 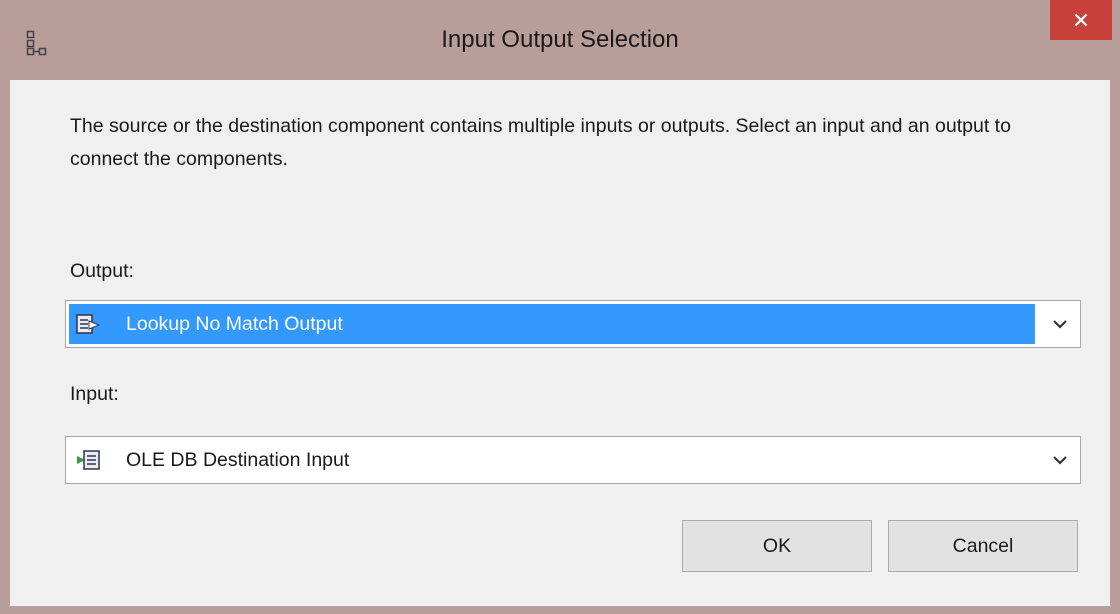 I want to click on cancel-button: Cancel, so click(x=983, y=546).